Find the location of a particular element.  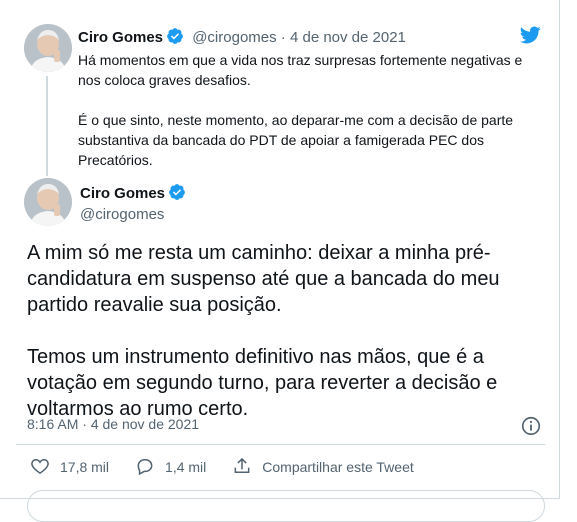

thread-connector-line is located at coordinates (47, 126).